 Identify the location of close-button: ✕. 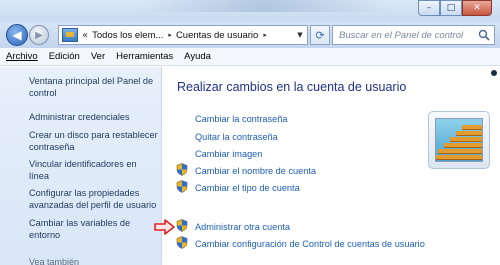
(477, 8).